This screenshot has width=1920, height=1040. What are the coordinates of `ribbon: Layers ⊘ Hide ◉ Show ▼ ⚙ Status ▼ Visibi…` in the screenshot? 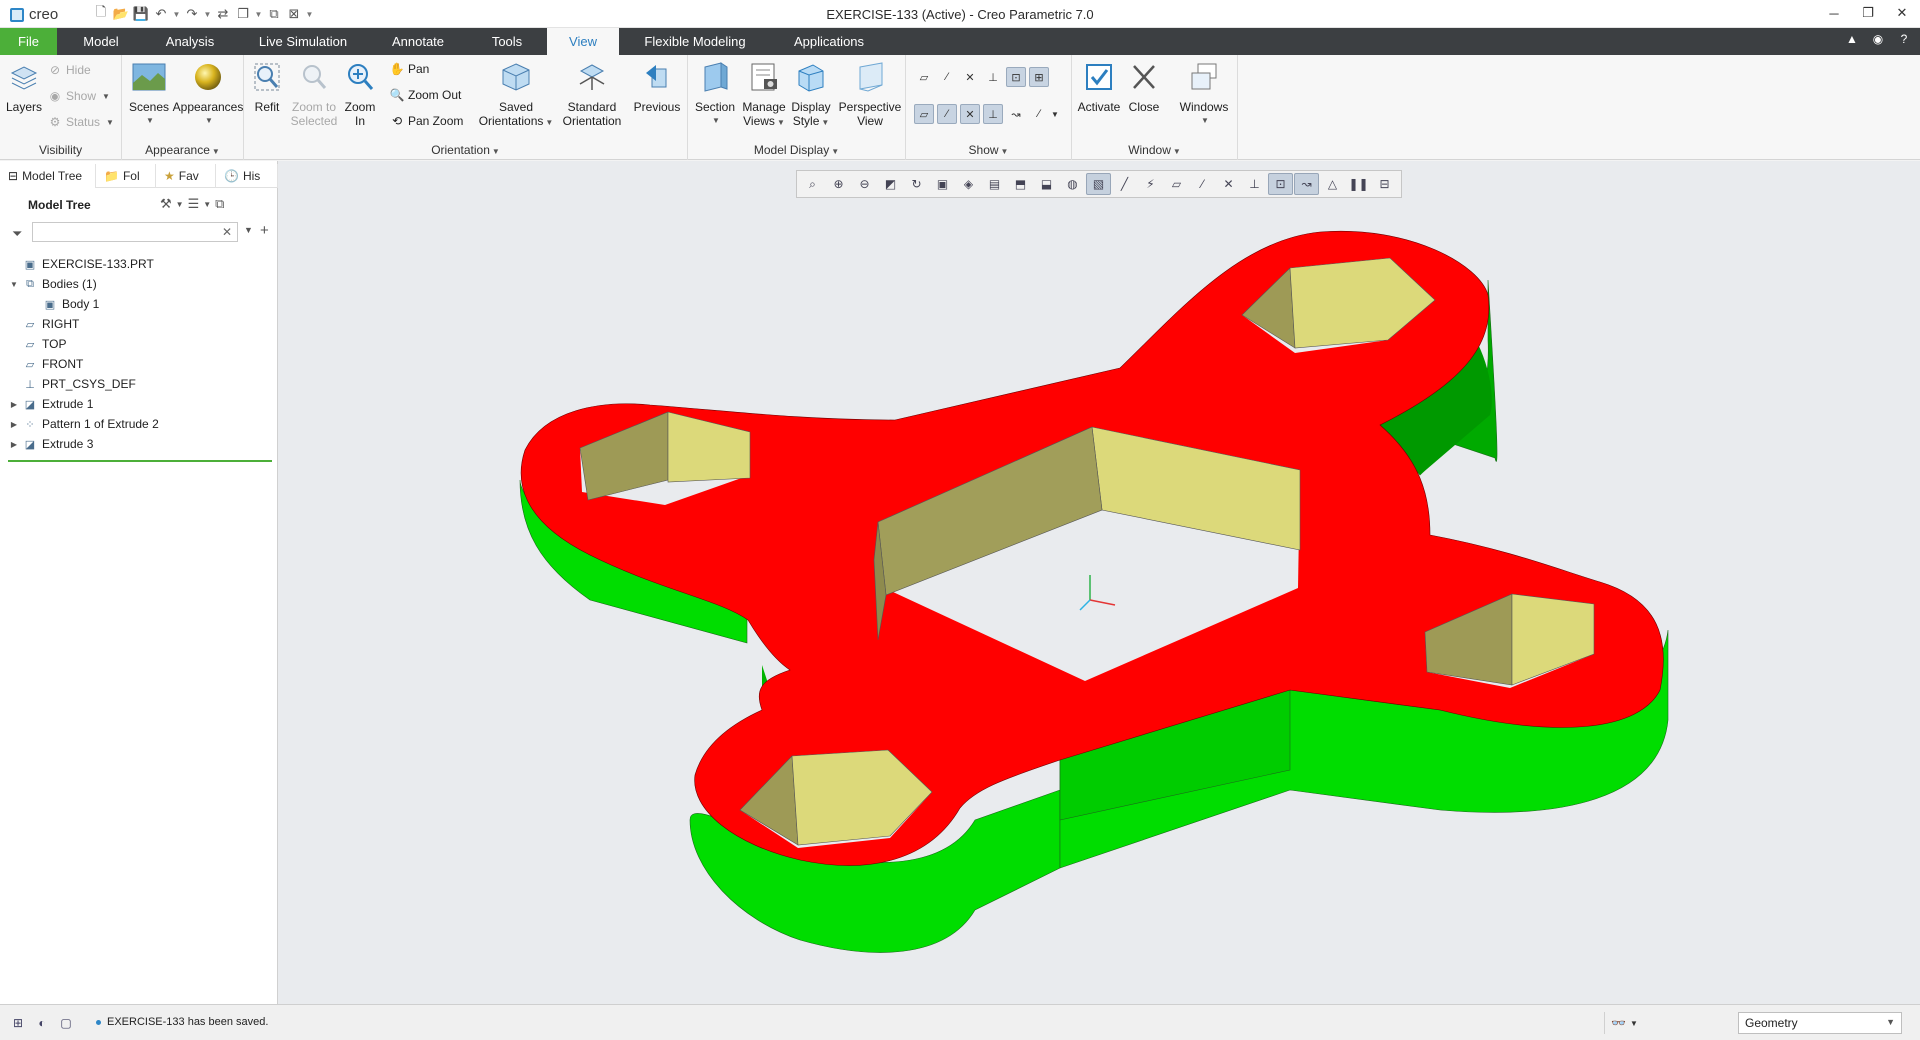 It's located at (960, 107).